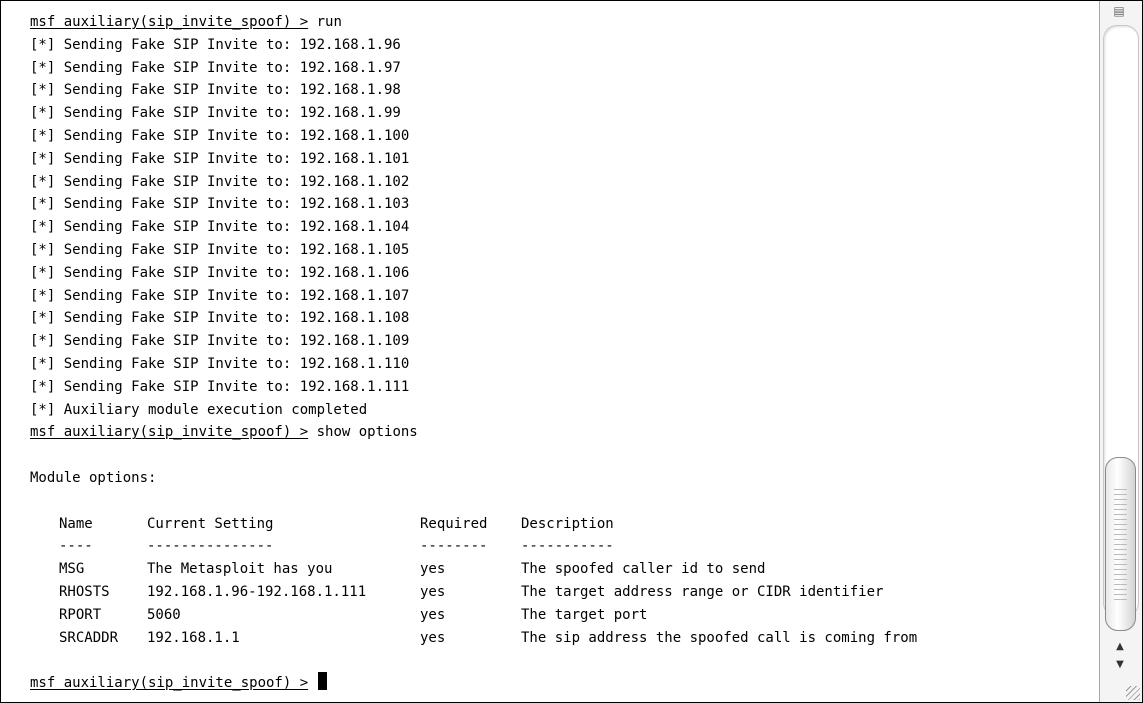 The height and width of the screenshot is (703, 1143). Describe the element at coordinates (76, 523) in the screenshot. I see `header-name: Name` at that location.